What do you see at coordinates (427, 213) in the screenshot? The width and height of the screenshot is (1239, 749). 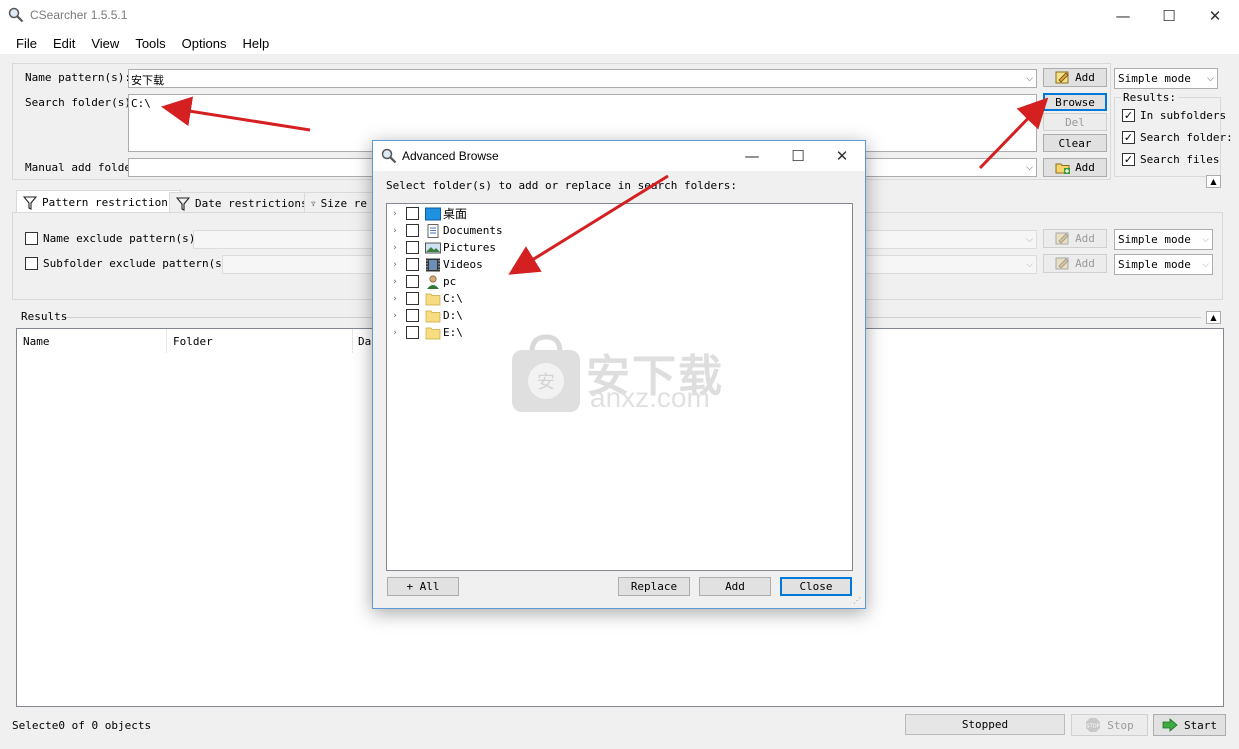 I see `tree-item-desktop: › 桌面` at bounding box center [427, 213].